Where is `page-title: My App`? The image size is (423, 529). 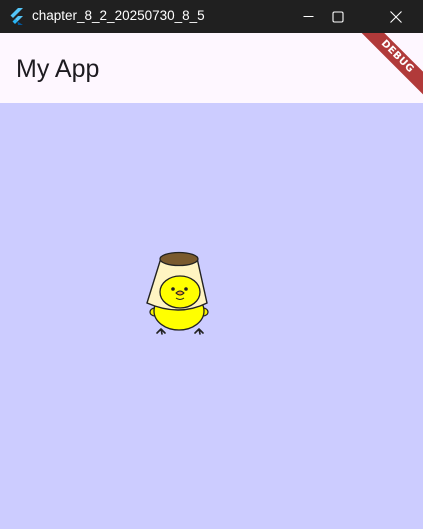 page-title: My App is located at coordinates (58, 69).